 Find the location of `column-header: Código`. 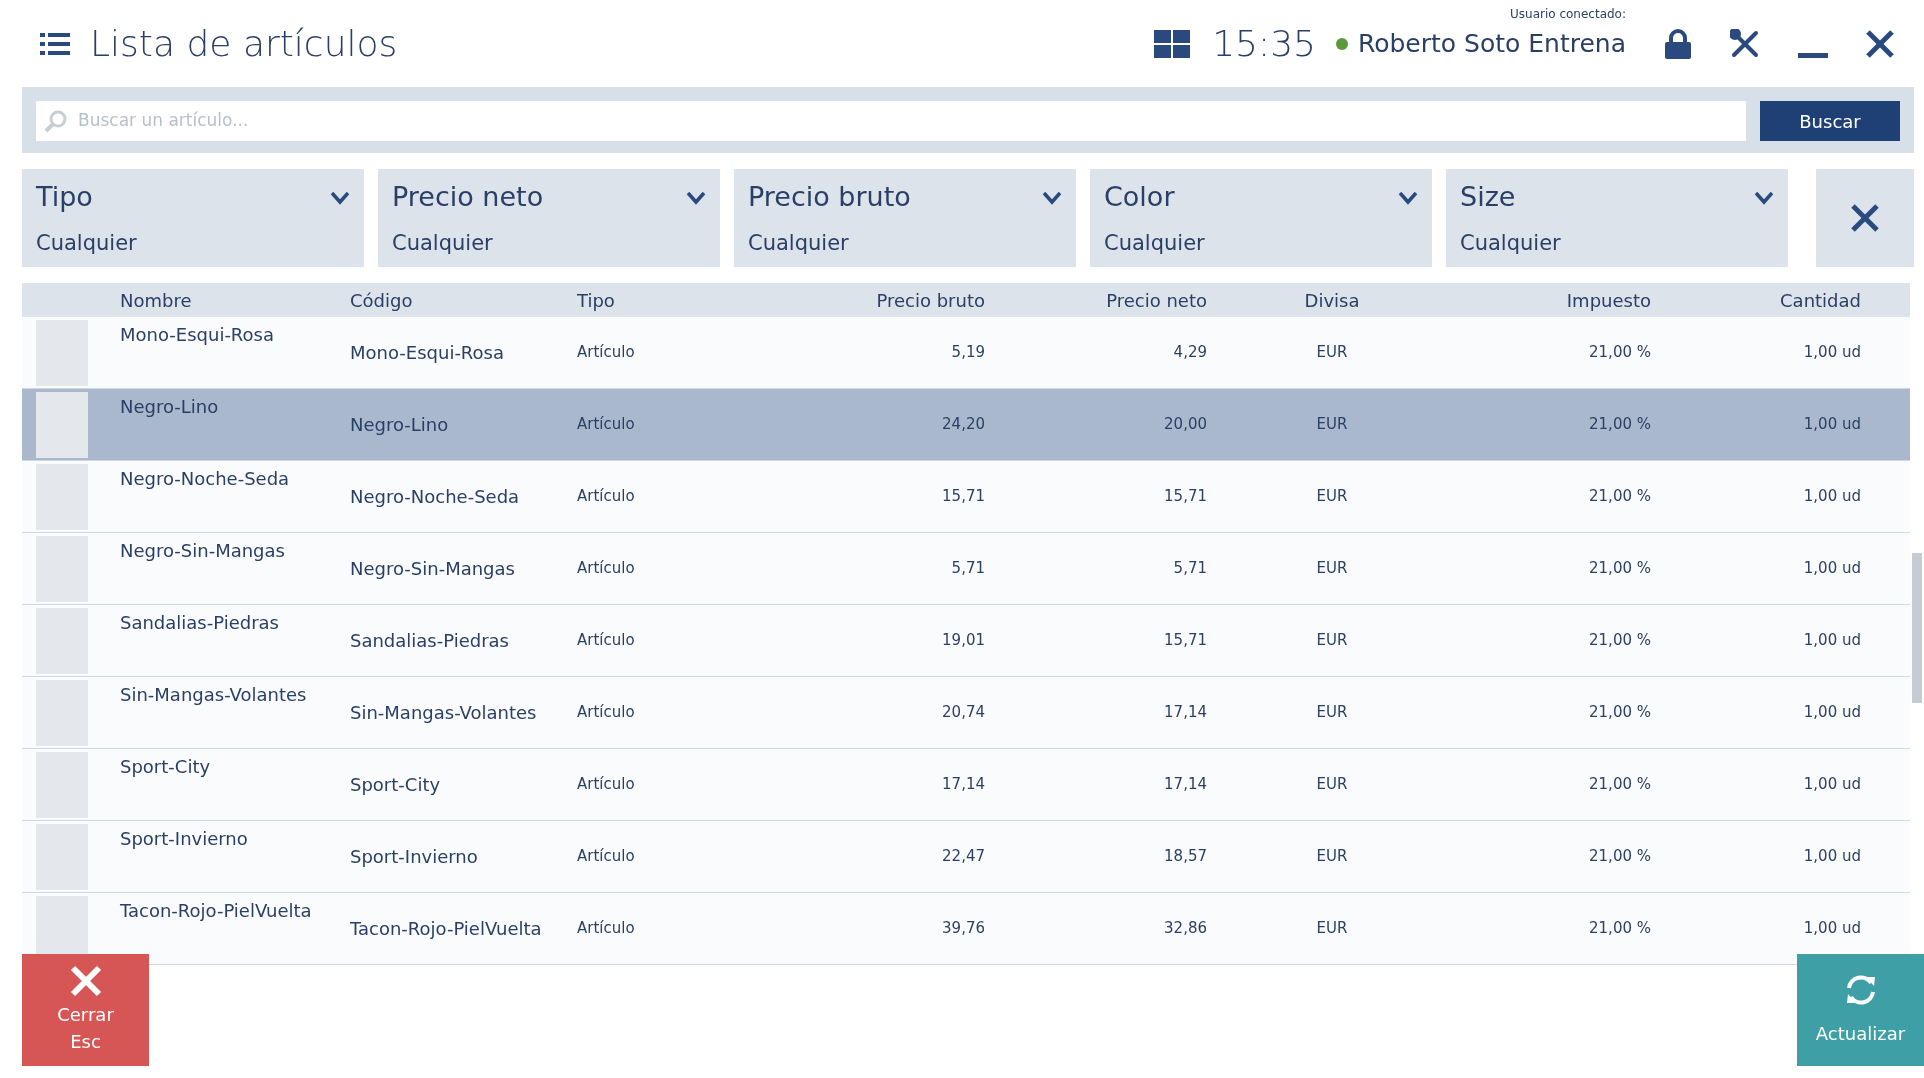

column-header: Código is located at coordinates (381, 300).